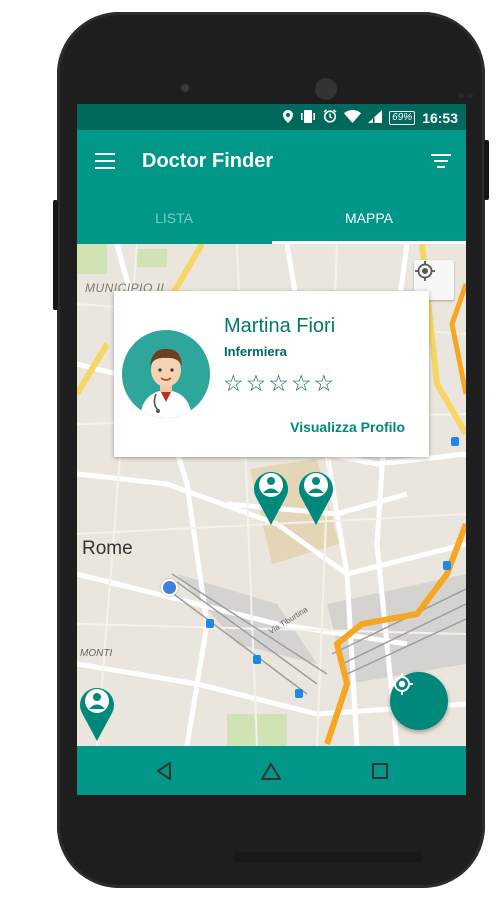  I want to click on system-nav-bar, so click(271, 770).